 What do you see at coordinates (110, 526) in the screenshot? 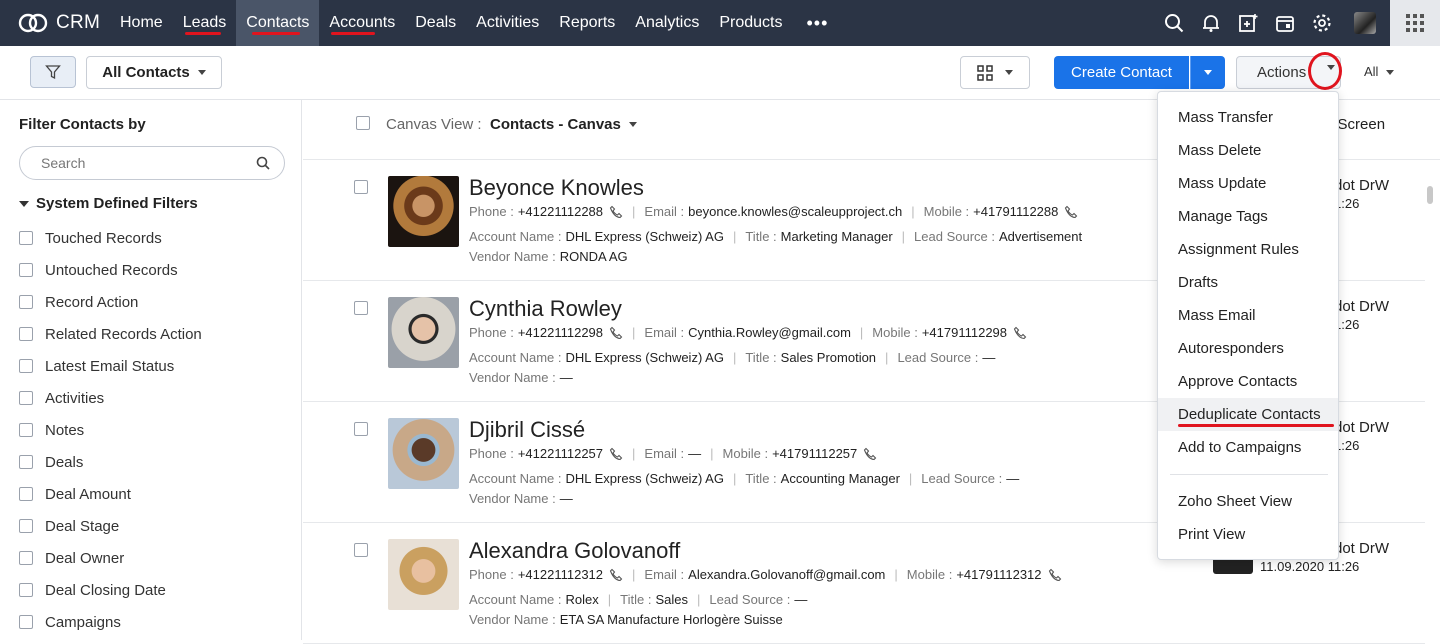
I see `filter-item: Deal Stage` at bounding box center [110, 526].